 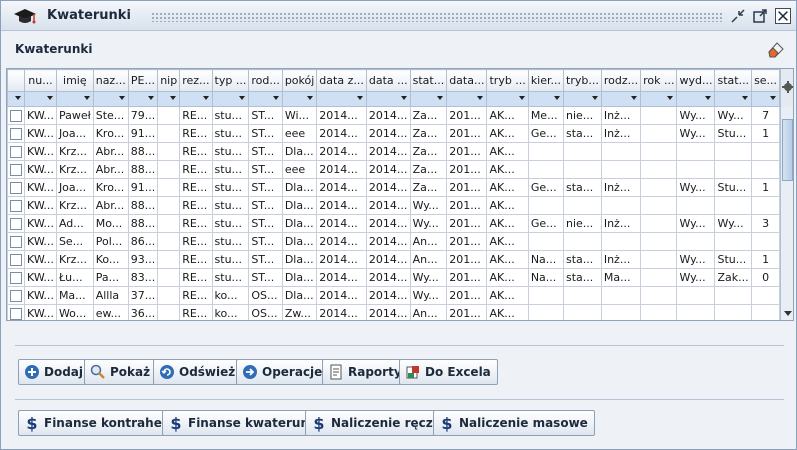 I want to click on table-cell: Allla, so click(x=110, y=295).